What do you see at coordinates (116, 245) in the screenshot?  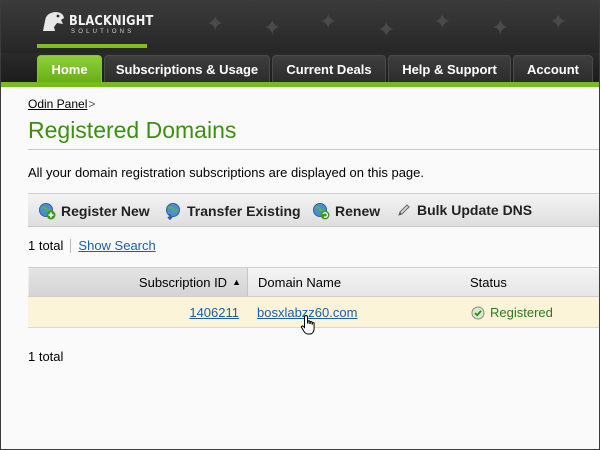 I see `show-search-link: Show Search` at bounding box center [116, 245].